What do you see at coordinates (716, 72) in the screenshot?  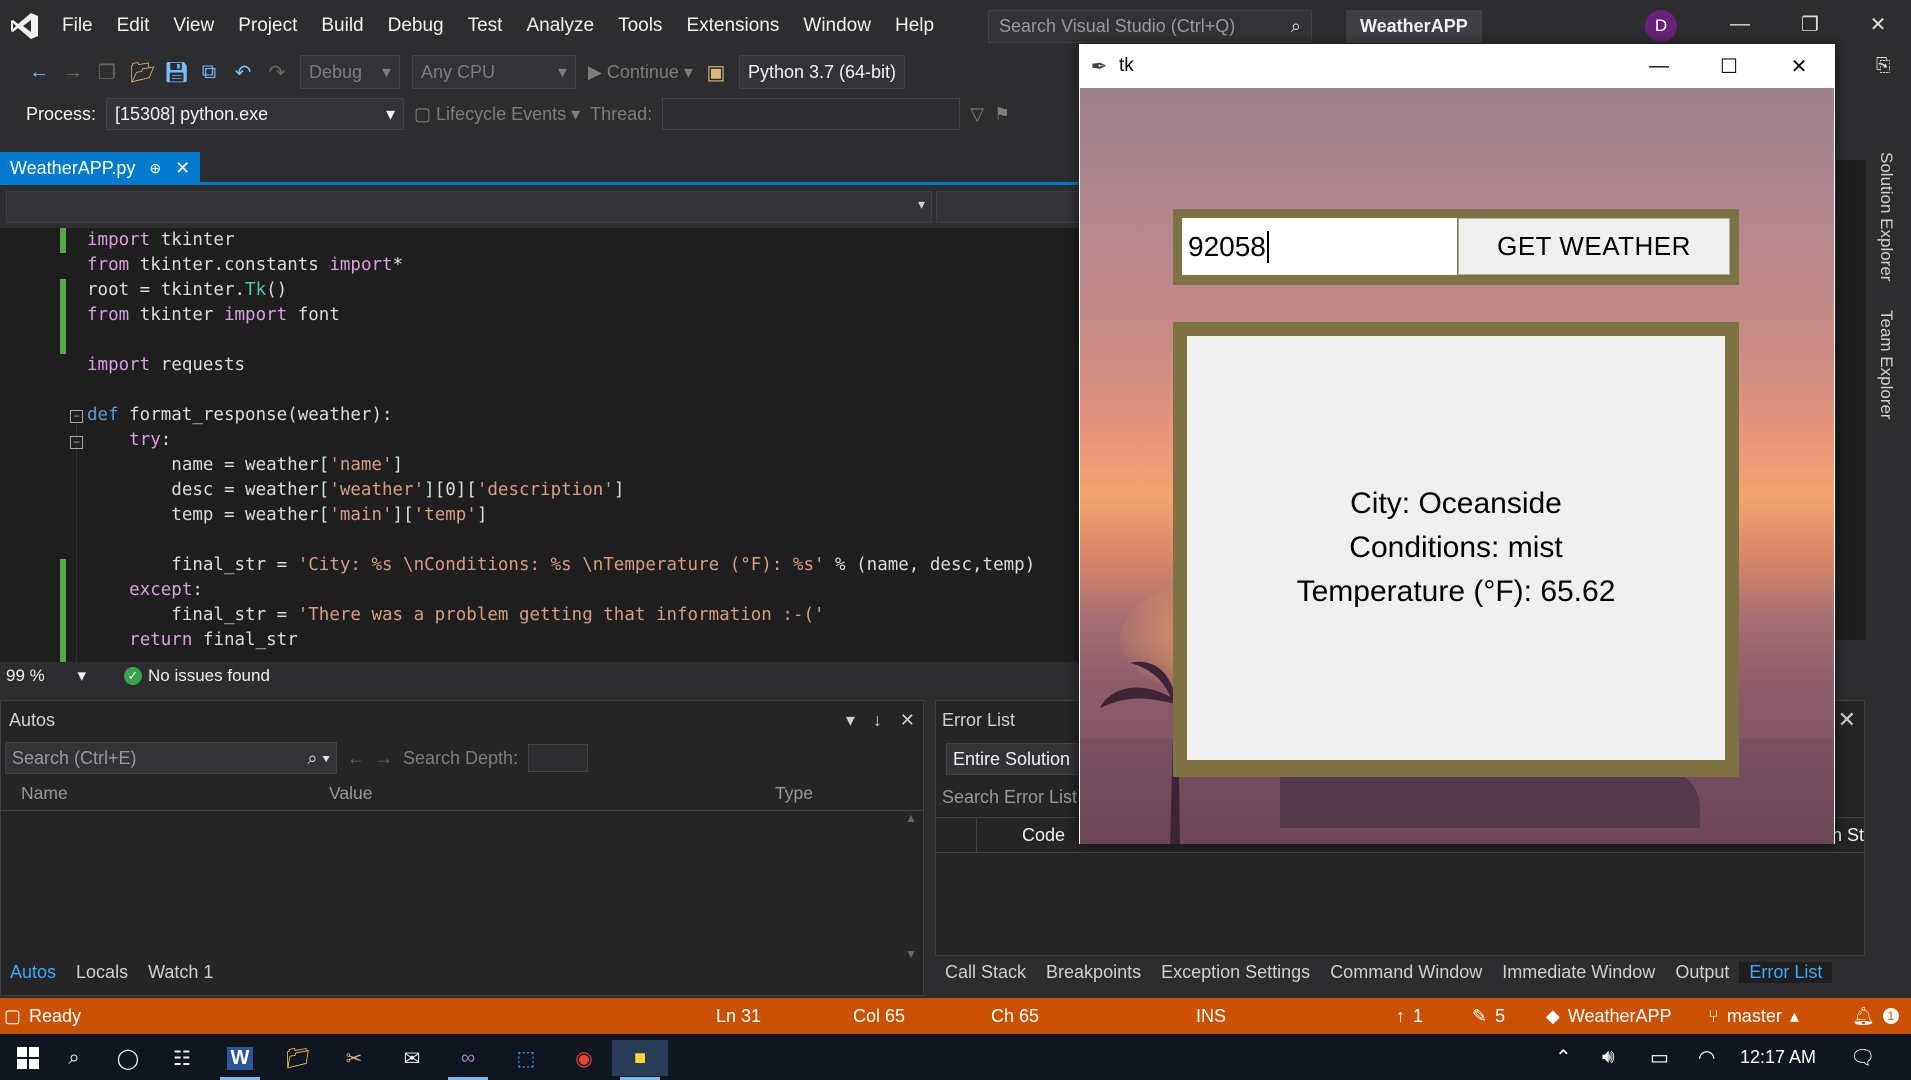 I see `attach-process-icon: ▣` at bounding box center [716, 72].